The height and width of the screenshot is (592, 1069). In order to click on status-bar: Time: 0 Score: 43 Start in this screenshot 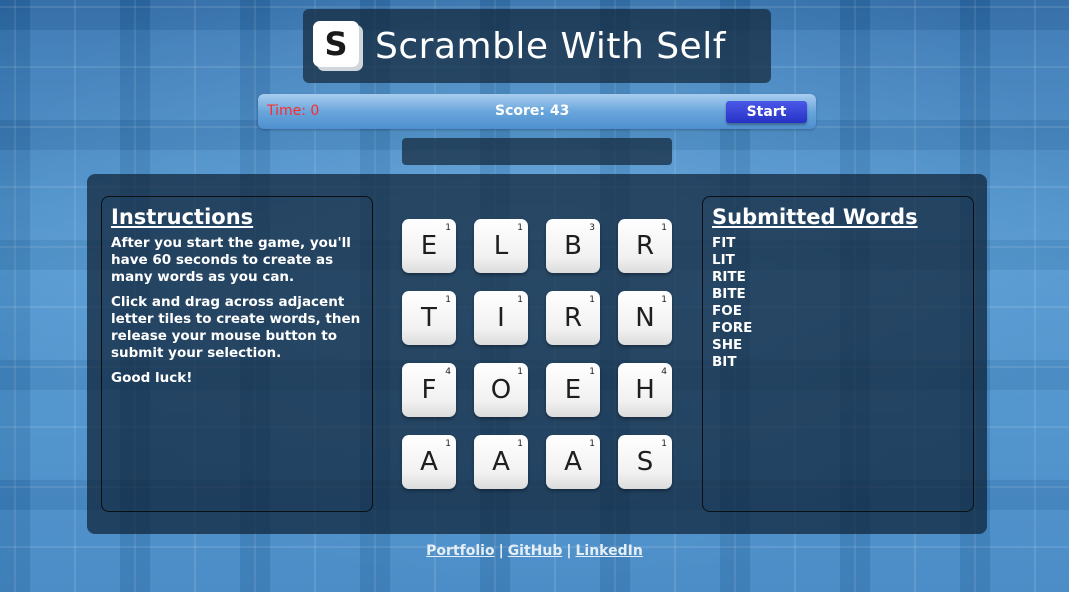, I will do `click(537, 111)`.